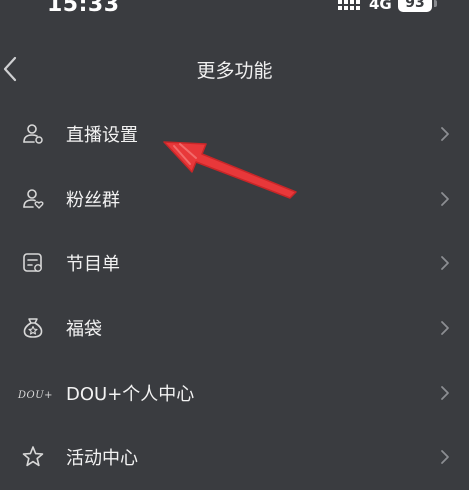 Image resolution: width=469 pixels, height=490 pixels. Describe the element at coordinates (234, 263) in the screenshot. I see `menu-item-program-list: 节目单` at that location.